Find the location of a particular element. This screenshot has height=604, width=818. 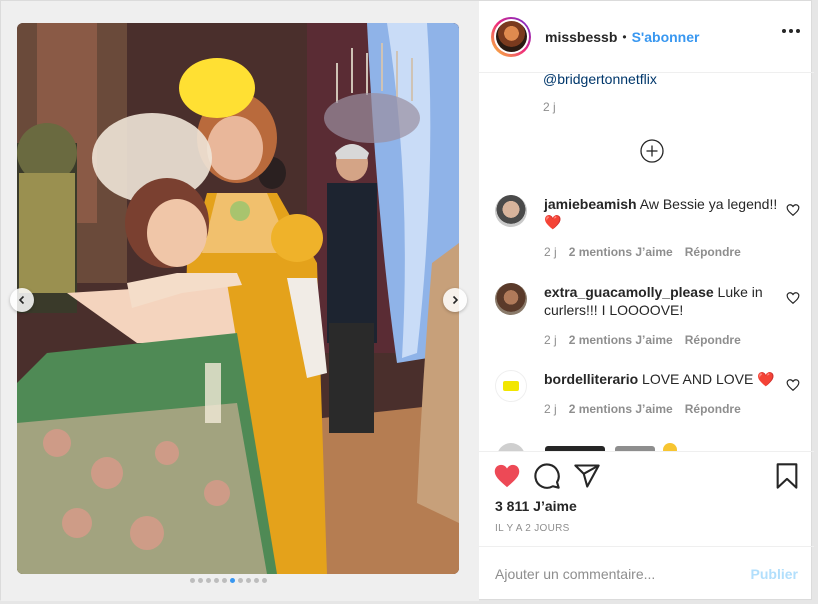

like-count: 3 811 J’aime is located at coordinates (536, 506).